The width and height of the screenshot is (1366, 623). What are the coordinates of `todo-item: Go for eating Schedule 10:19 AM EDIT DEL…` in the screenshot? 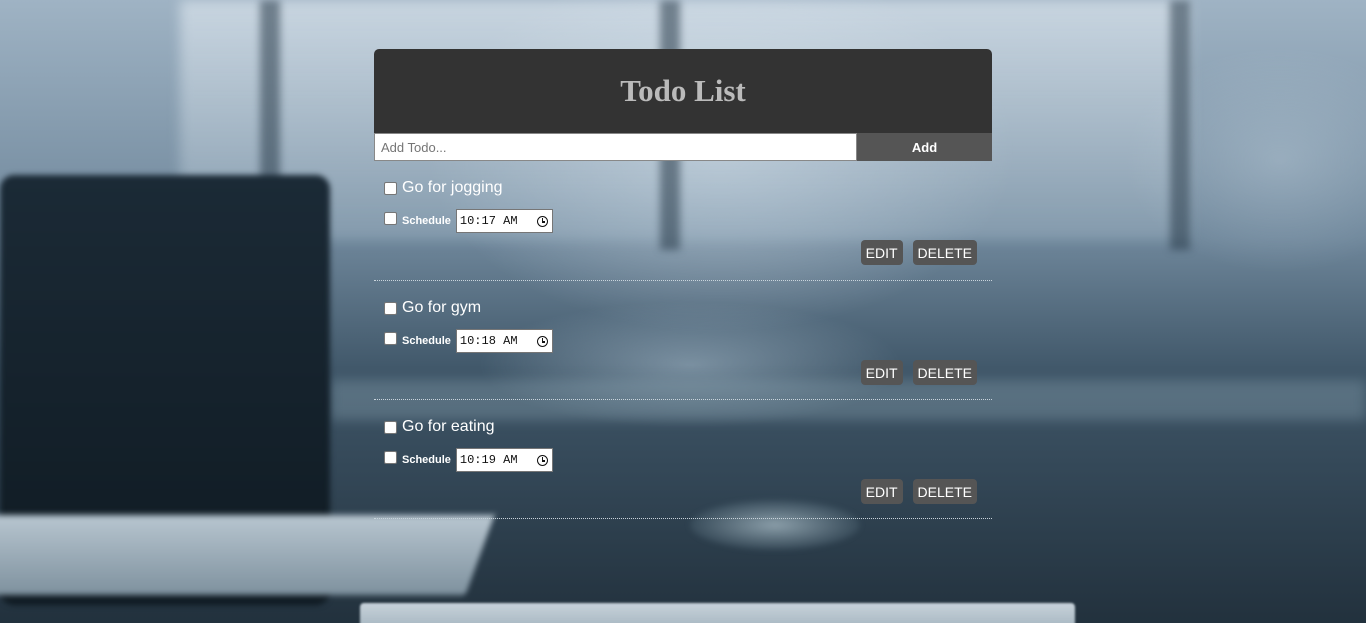 It's located at (683, 459).